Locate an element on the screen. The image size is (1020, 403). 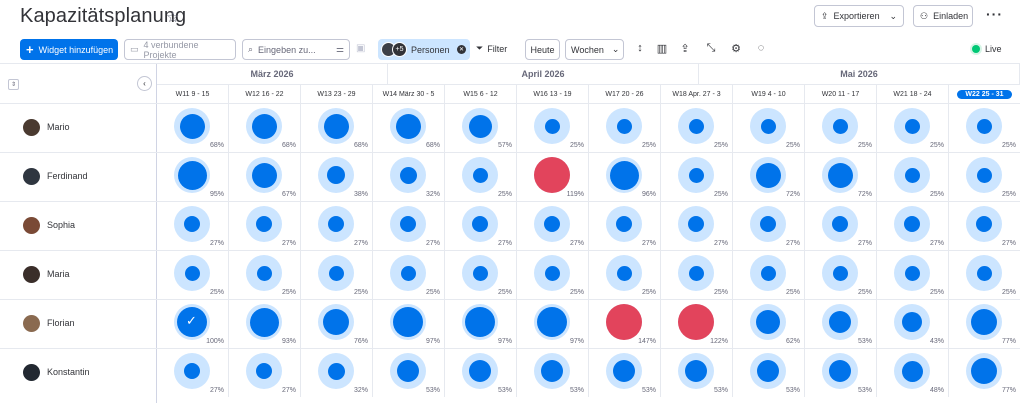
share-icon: ⇪ is located at coordinates (685, 48).